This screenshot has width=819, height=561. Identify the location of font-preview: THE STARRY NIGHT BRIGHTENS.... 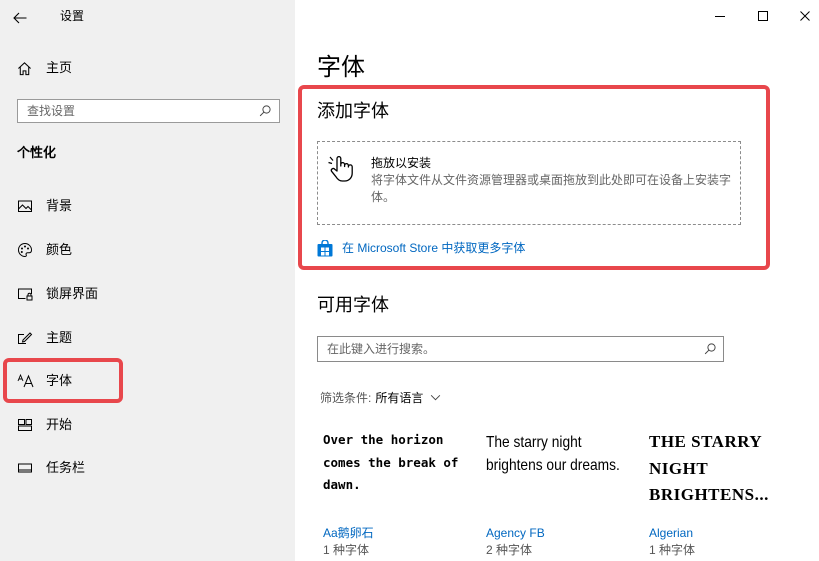
(709, 468).